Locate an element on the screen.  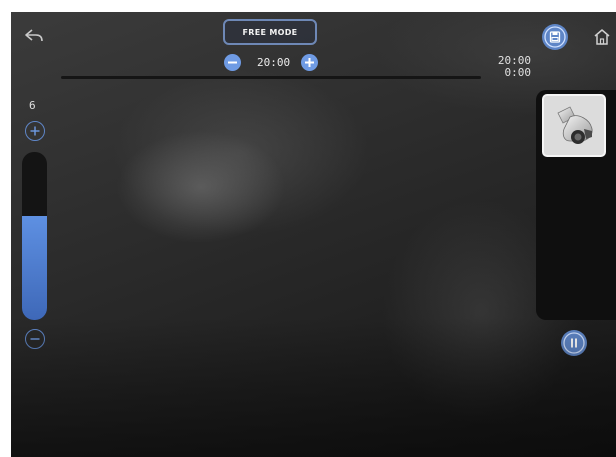
home-button is located at coordinates (602, 37).